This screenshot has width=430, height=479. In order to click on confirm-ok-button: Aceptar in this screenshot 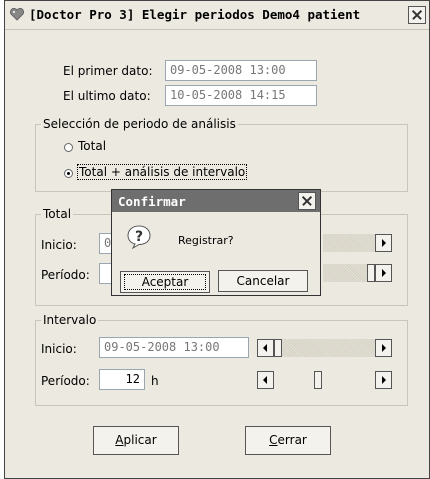, I will do `click(165, 282)`.